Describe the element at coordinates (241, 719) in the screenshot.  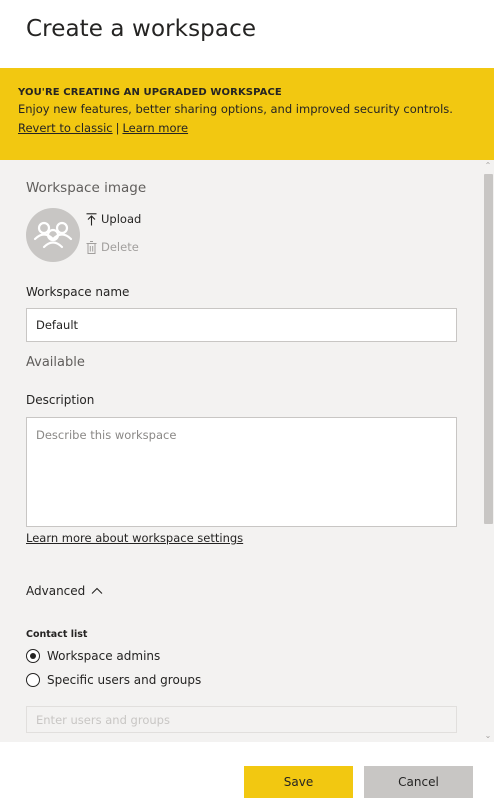
I see `users-groups-input` at that location.